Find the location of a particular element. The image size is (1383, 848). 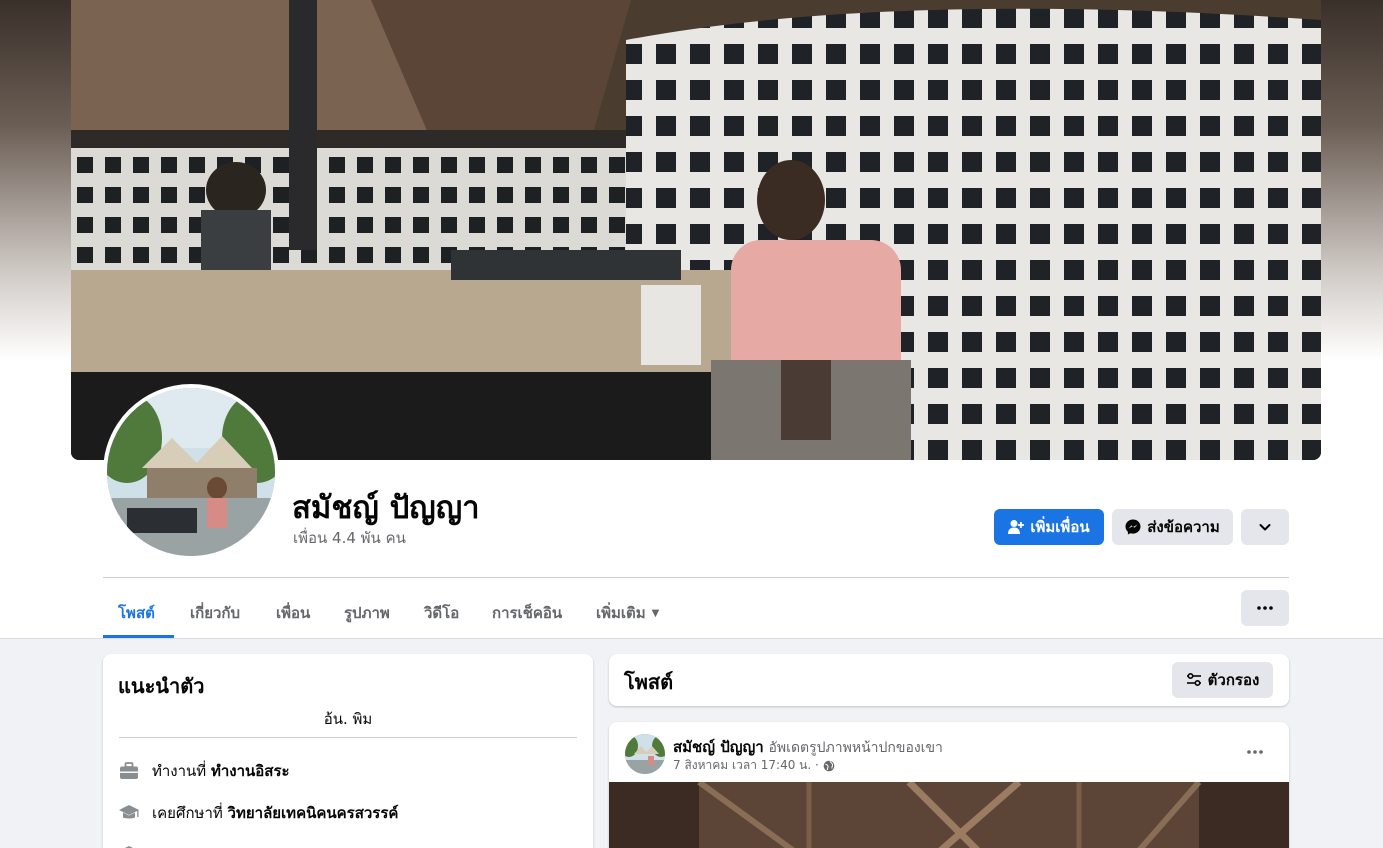

edu-prefix: เคยศึกษาที่ is located at coordinates (187, 813).